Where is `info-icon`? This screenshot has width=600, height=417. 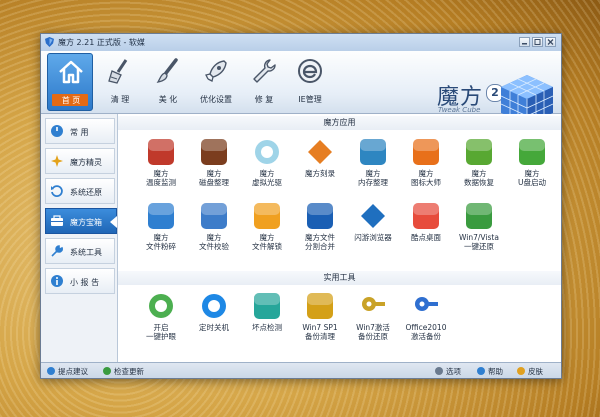
info-icon is located at coordinates (57, 281).